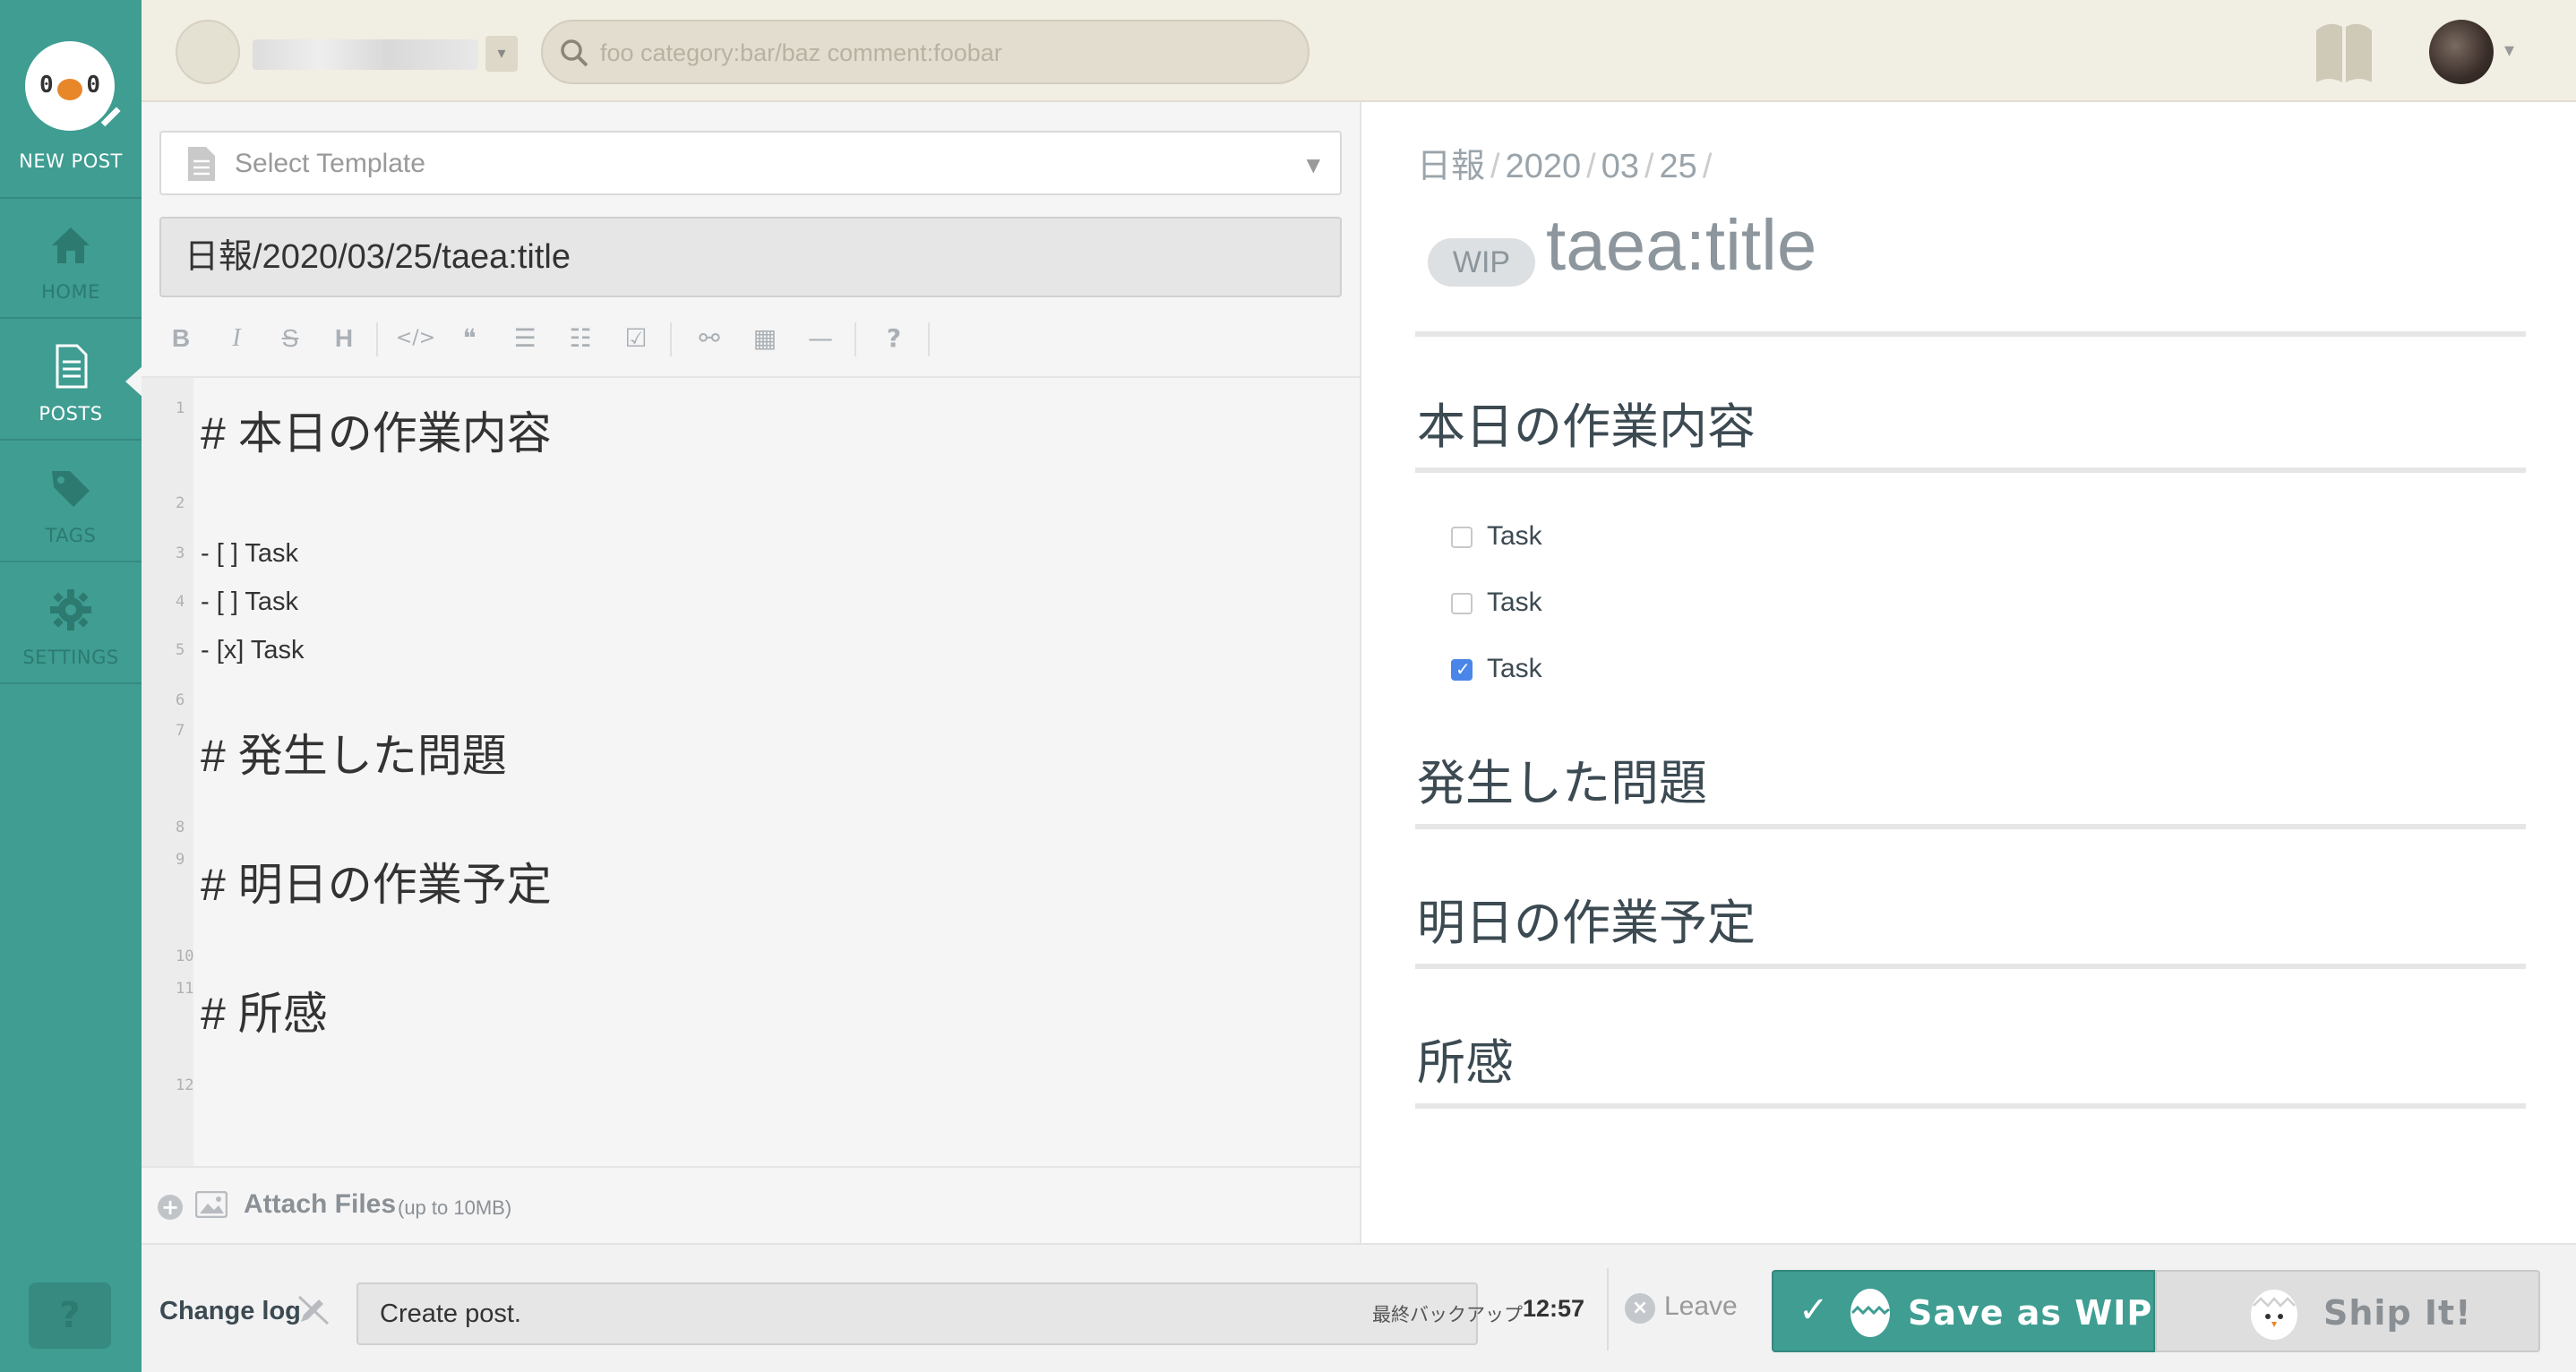  What do you see at coordinates (1562, 783) in the screenshot?
I see `preview-heading: 発生した問題` at bounding box center [1562, 783].